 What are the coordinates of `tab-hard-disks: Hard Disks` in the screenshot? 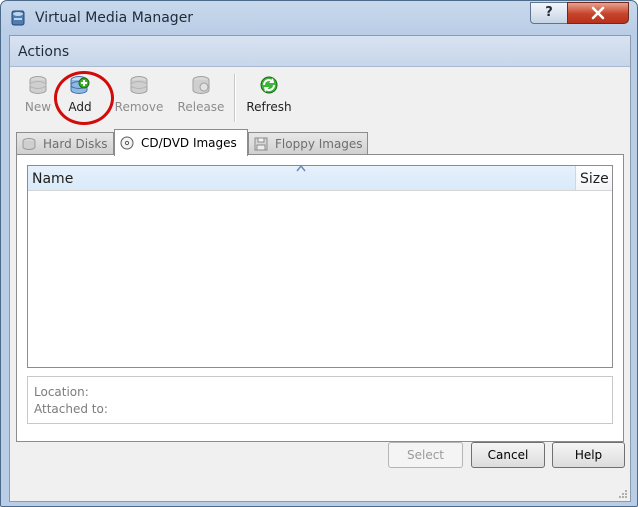 It's located at (65, 143).